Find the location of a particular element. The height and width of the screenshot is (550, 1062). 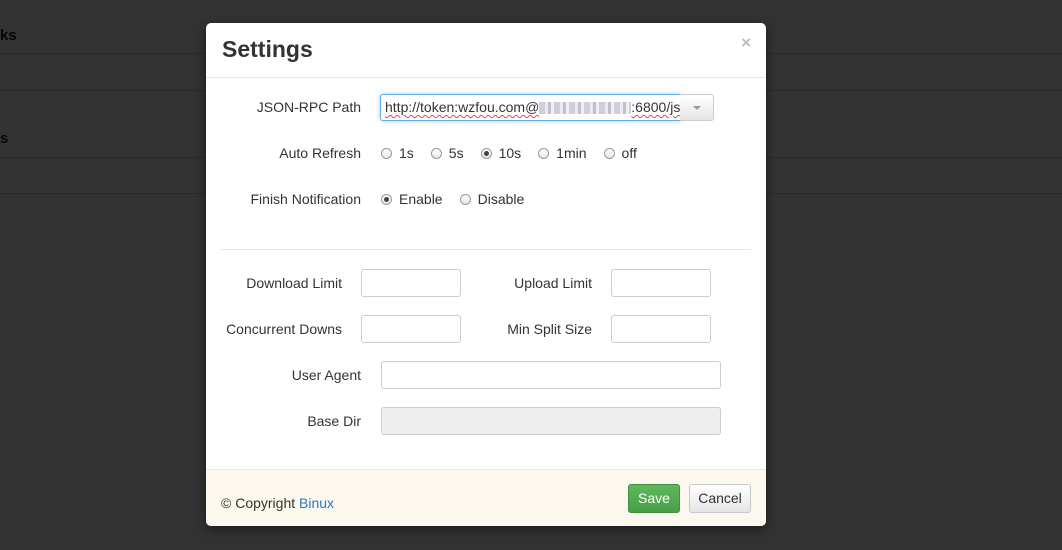

auto-refresh-option-5s: 5s is located at coordinates (447, 153).